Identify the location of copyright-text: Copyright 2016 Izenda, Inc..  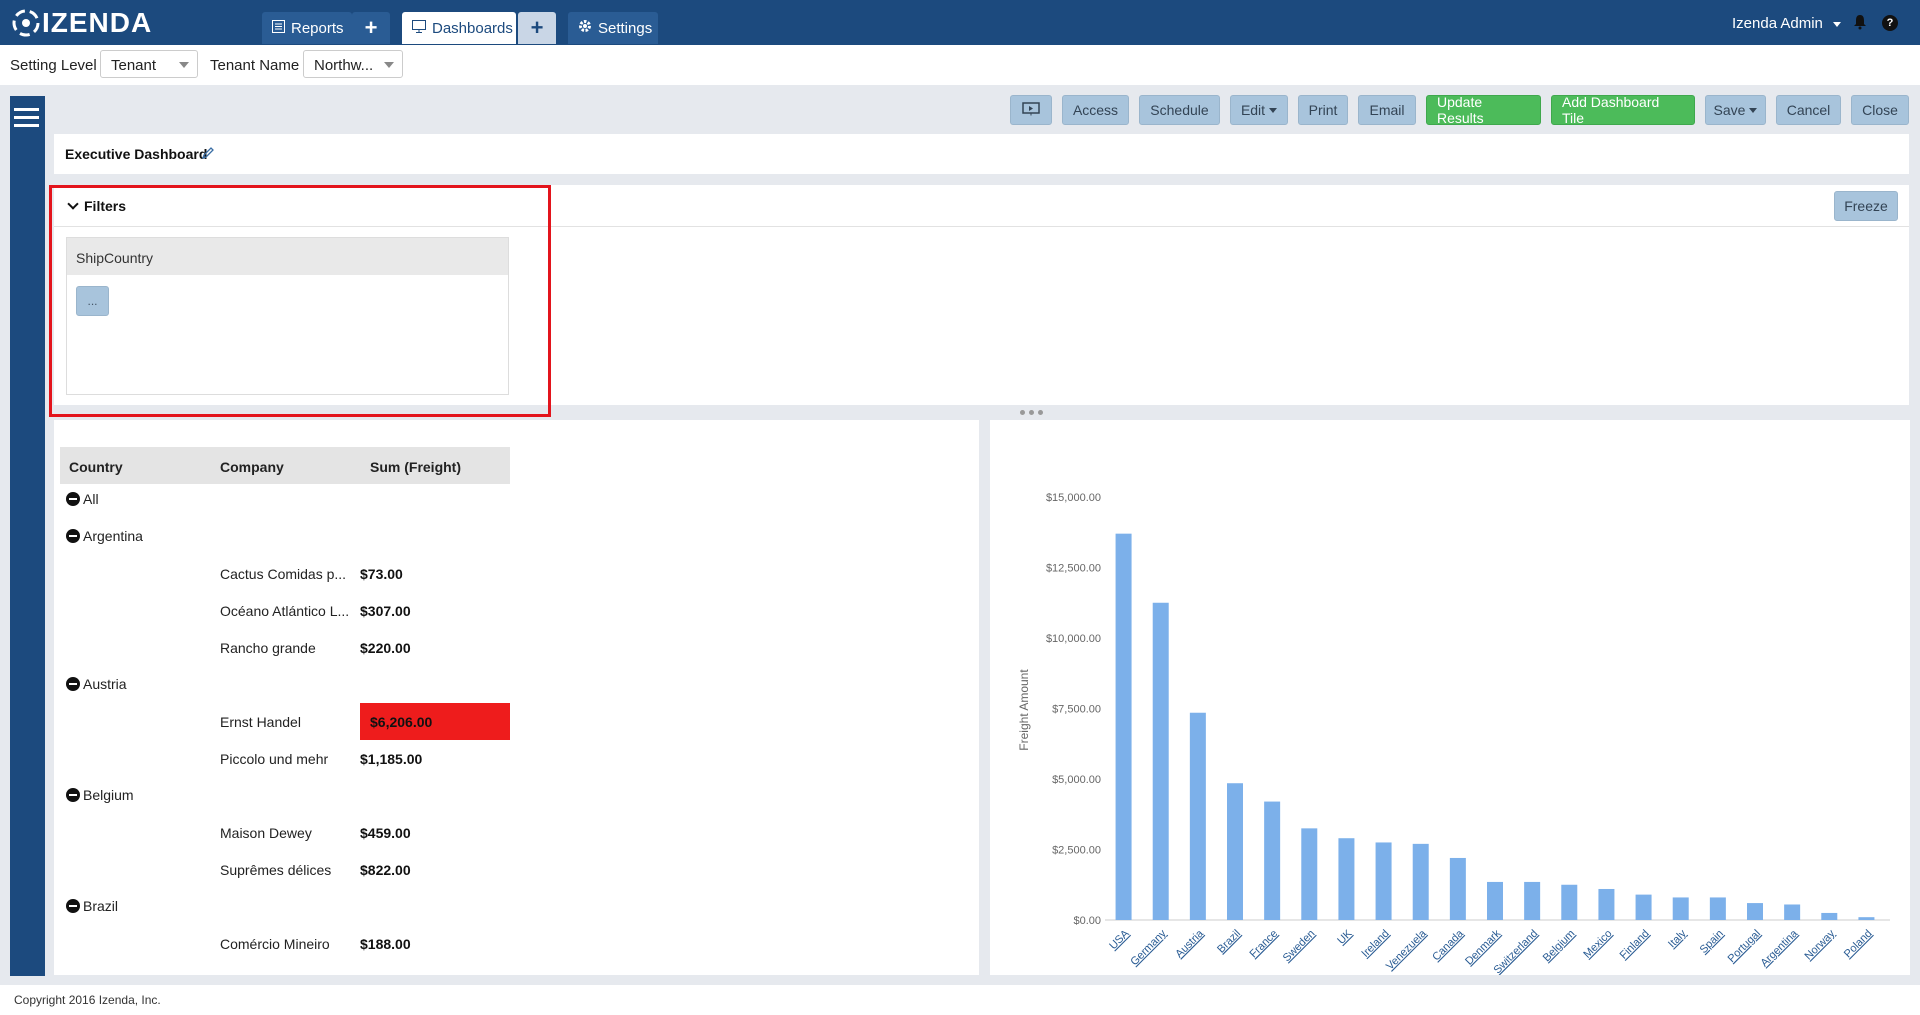
(87, 1000).